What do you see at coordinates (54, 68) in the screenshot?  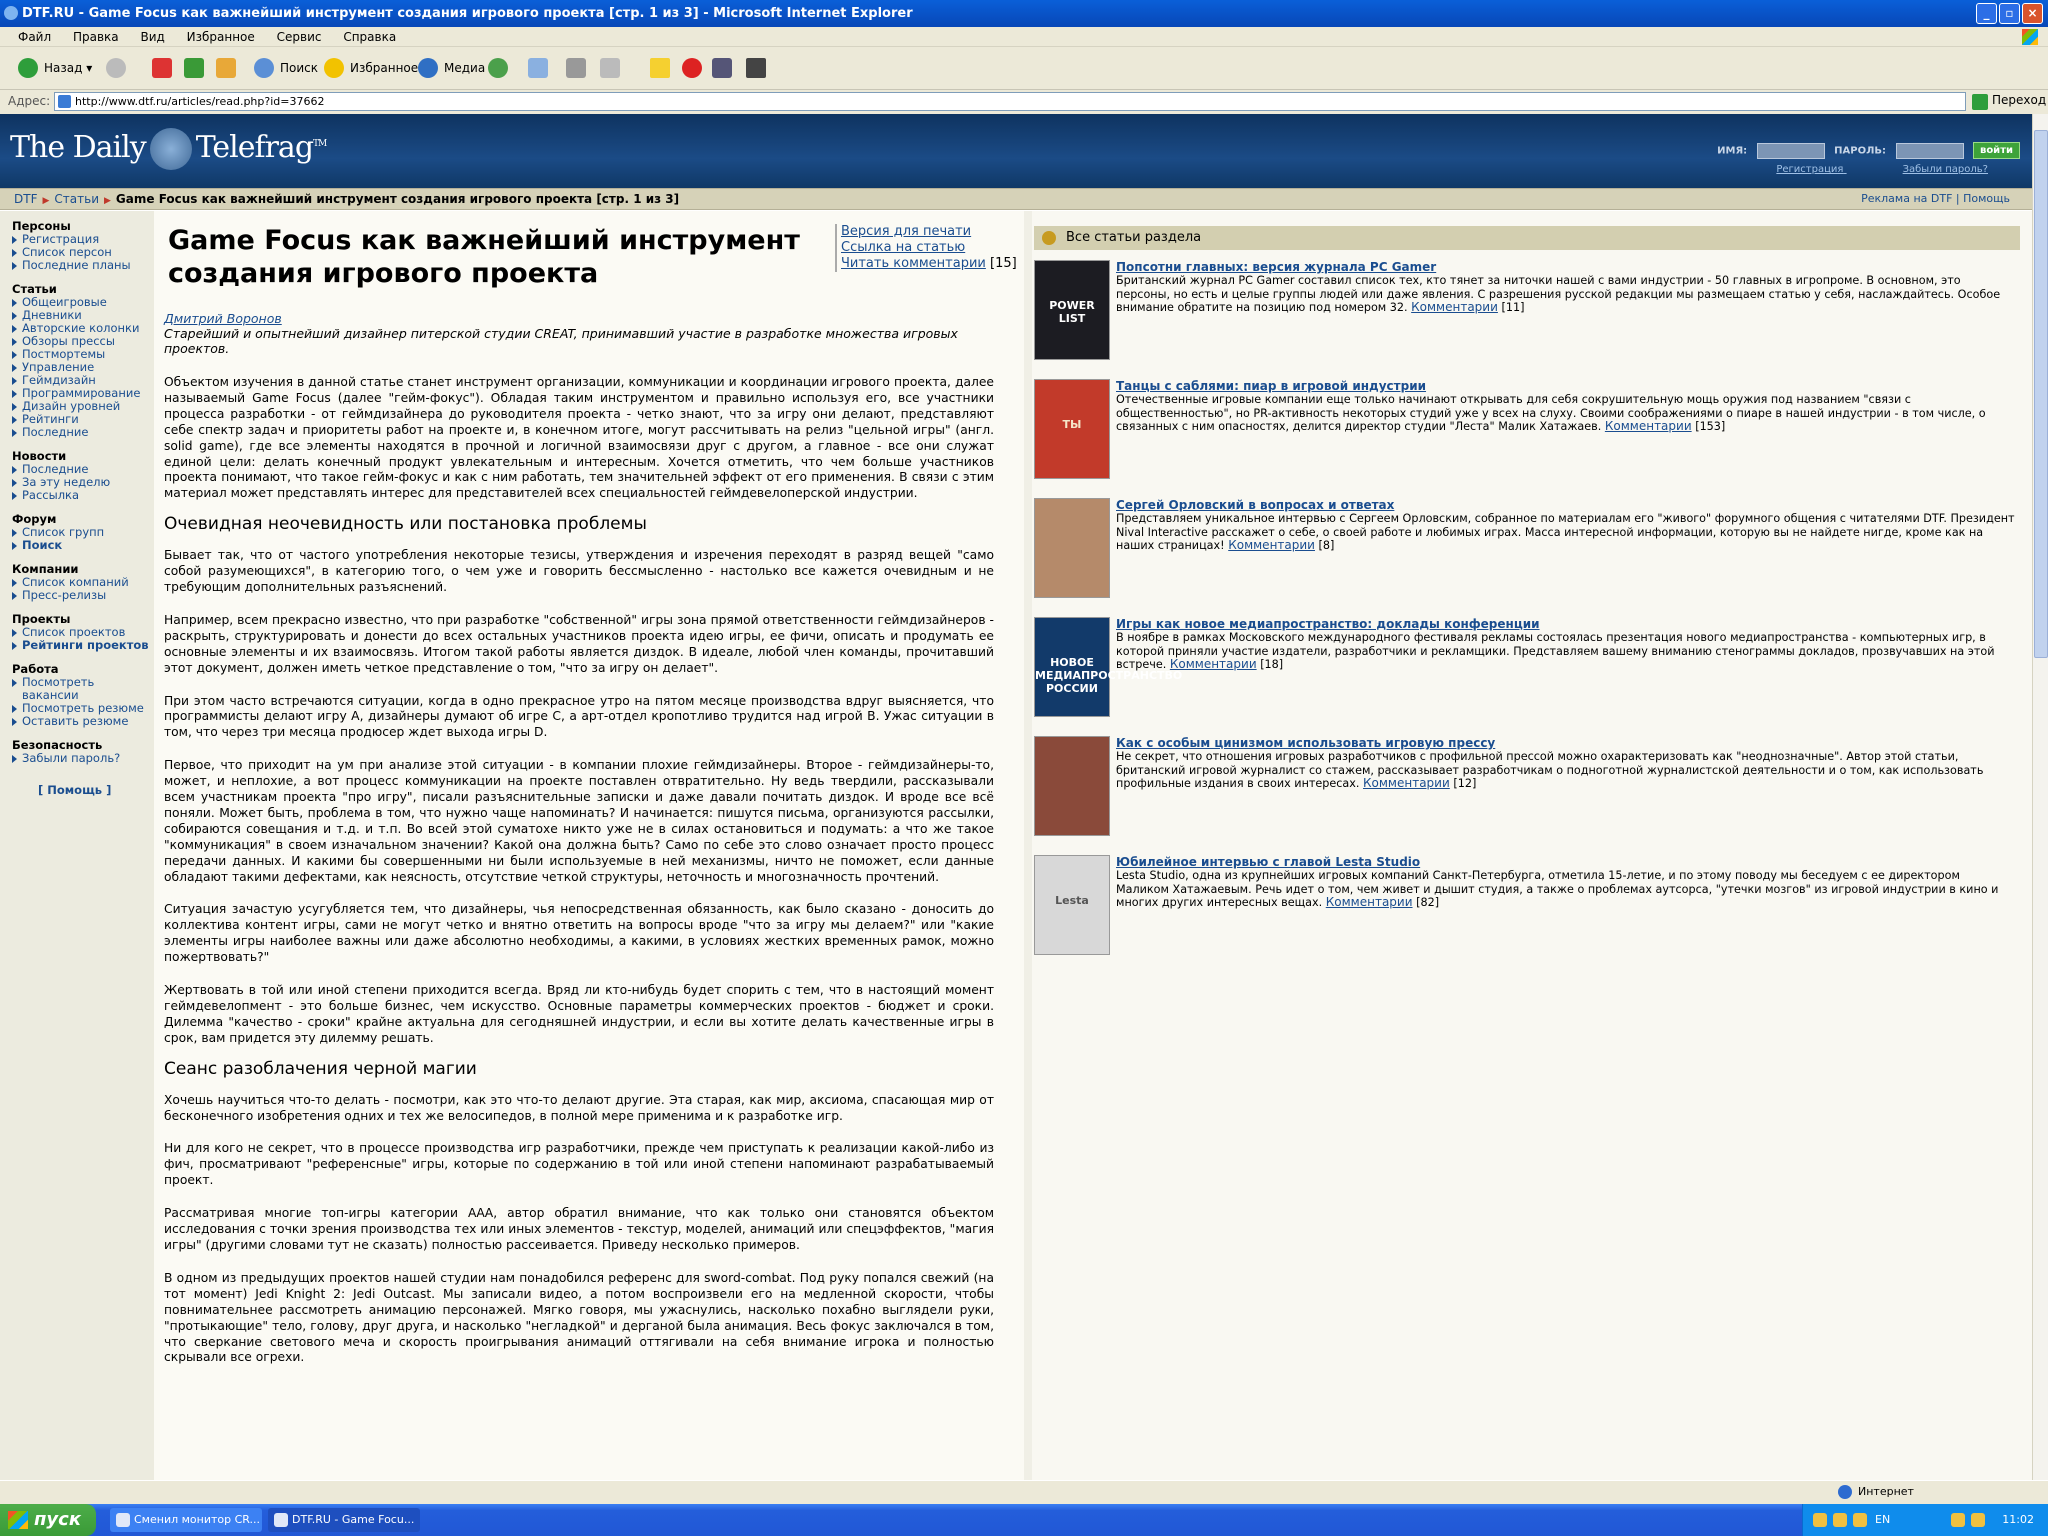 I see `back-button: Назад ▾` at bounding box center [54, 68].